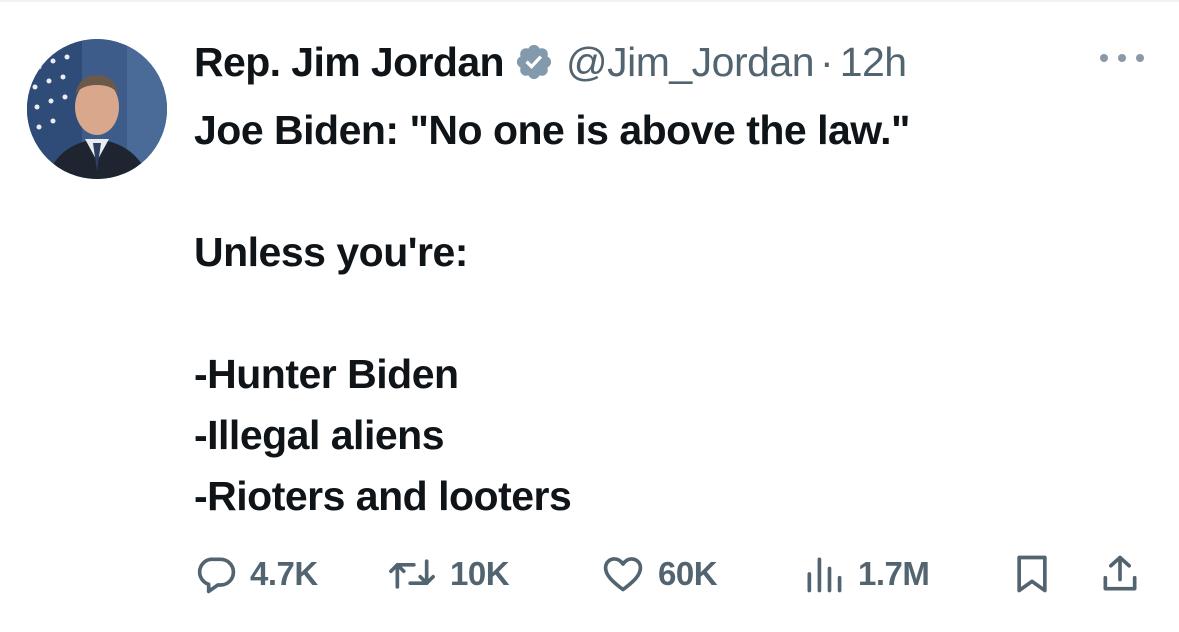 The height and width of the screenshot is (632, 1179). What do you see at coordinates (873, 62) in the screenshot?
I see `timestamp: 12h` at bounding box center [873, 62].